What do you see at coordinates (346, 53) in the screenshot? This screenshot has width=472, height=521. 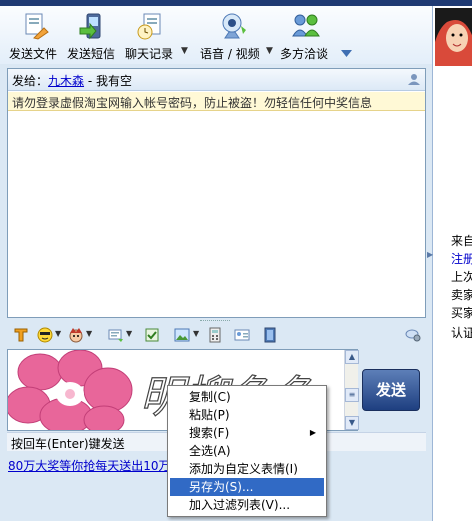 I see `toolbar-more-icon` at bounding box center [346, 53].